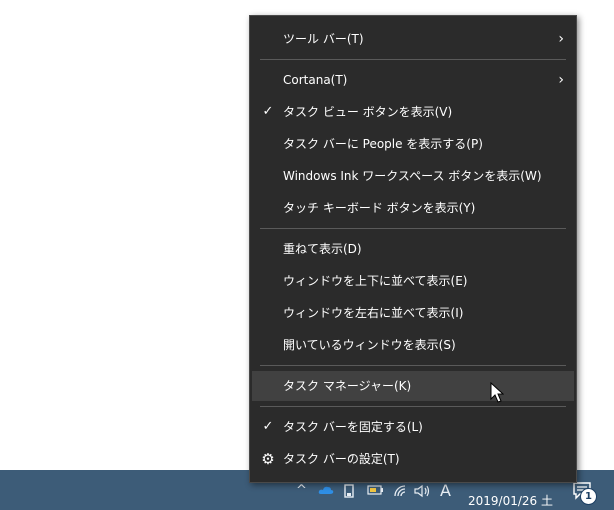 Image resolution: width=614 pixels, height=510 pixels. Describe the element at coordinates (379, 208) in the screenshot. I see `menu-item-label: タッチ キーボード ボタンを表示(Y)` at that location.